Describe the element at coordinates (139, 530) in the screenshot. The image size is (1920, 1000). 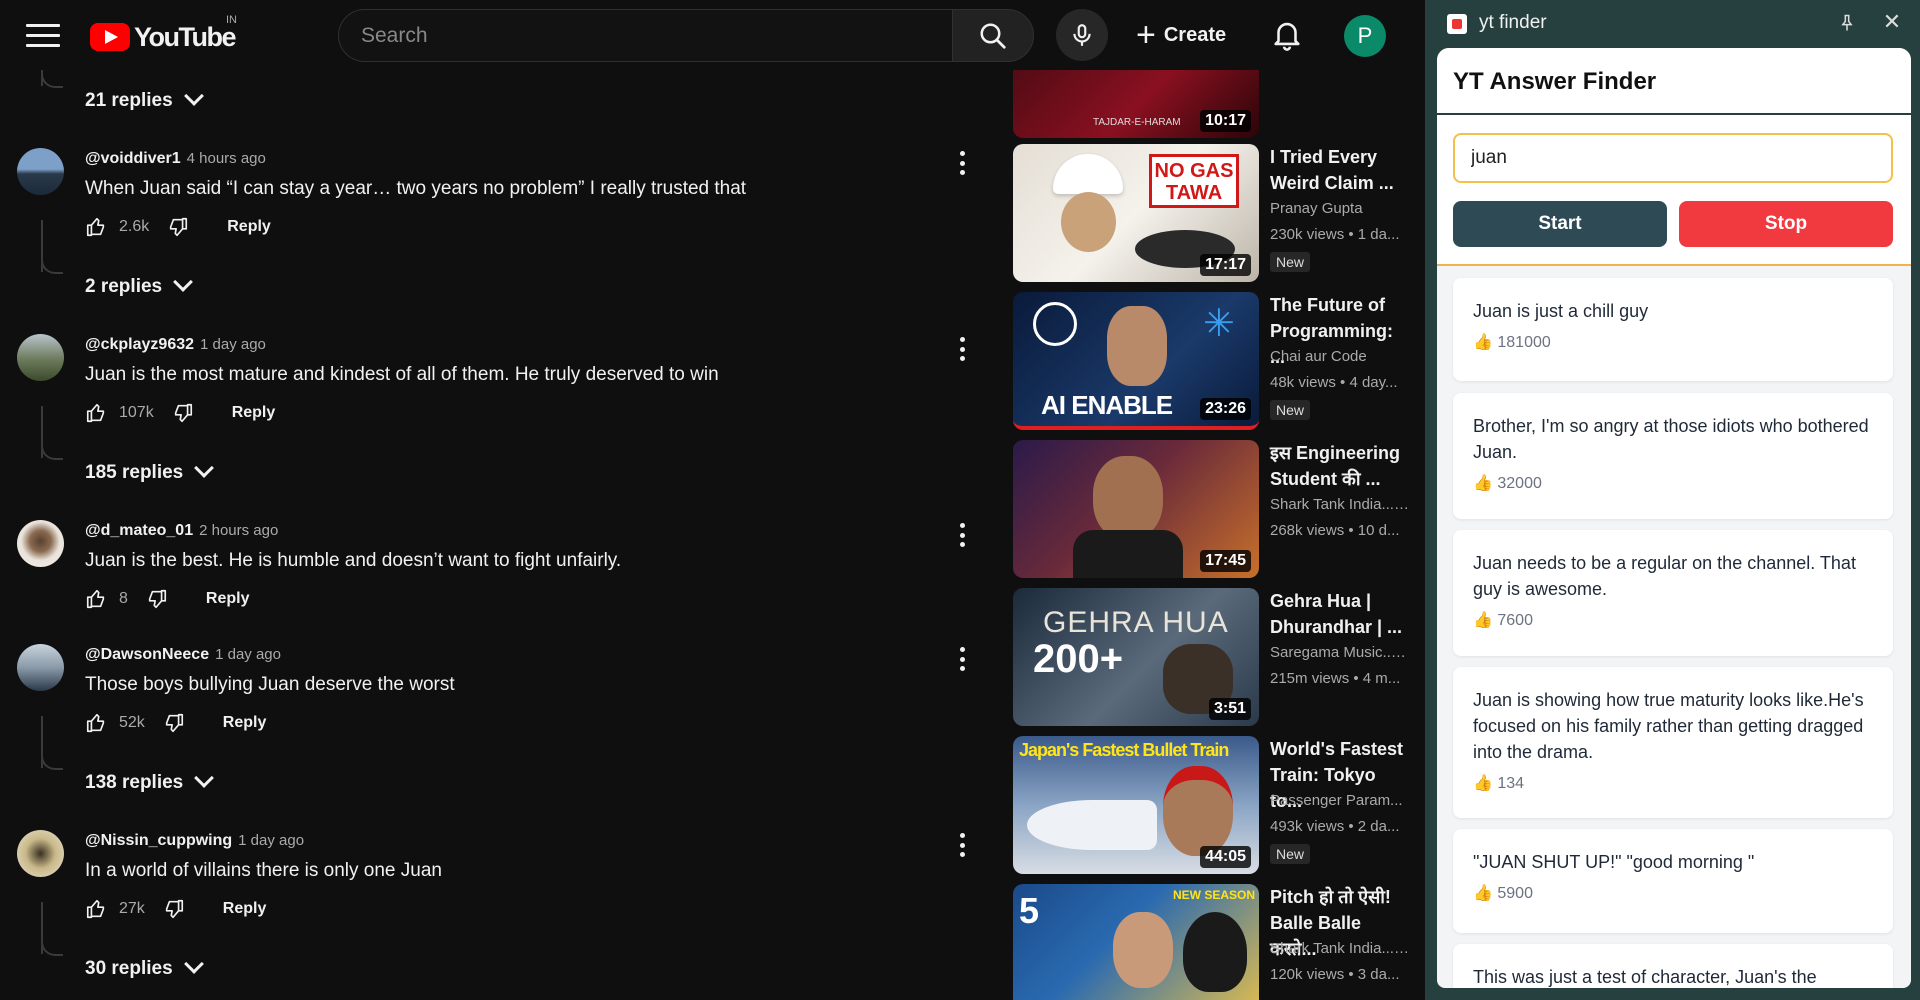
I see `comment-author: @d_mateo_01` at that location.